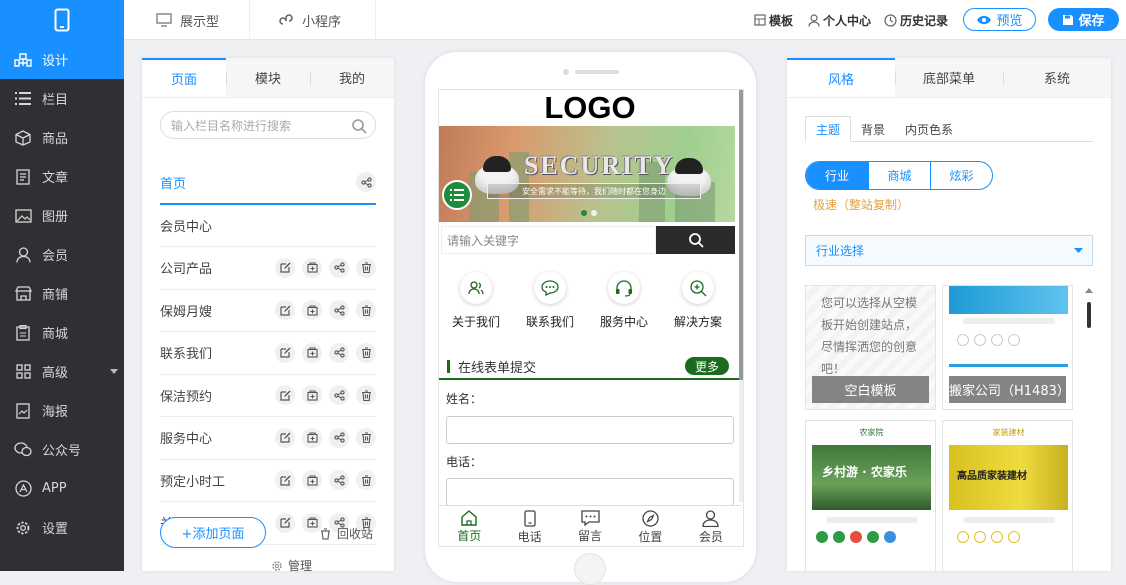 This screenshot has height=585, width=1126. I want to click on site-search-input: 请输入关键字, so click(548, 240).